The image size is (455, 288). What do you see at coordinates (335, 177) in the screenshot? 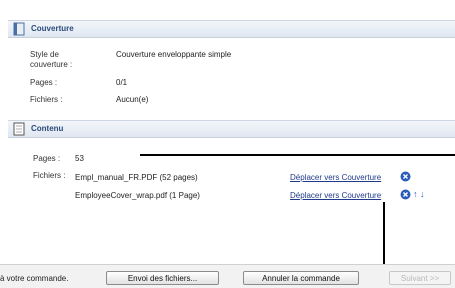
I see `move-to-cover-link-1: Déplacer vers Couverture` at bounding box center [335, 177].